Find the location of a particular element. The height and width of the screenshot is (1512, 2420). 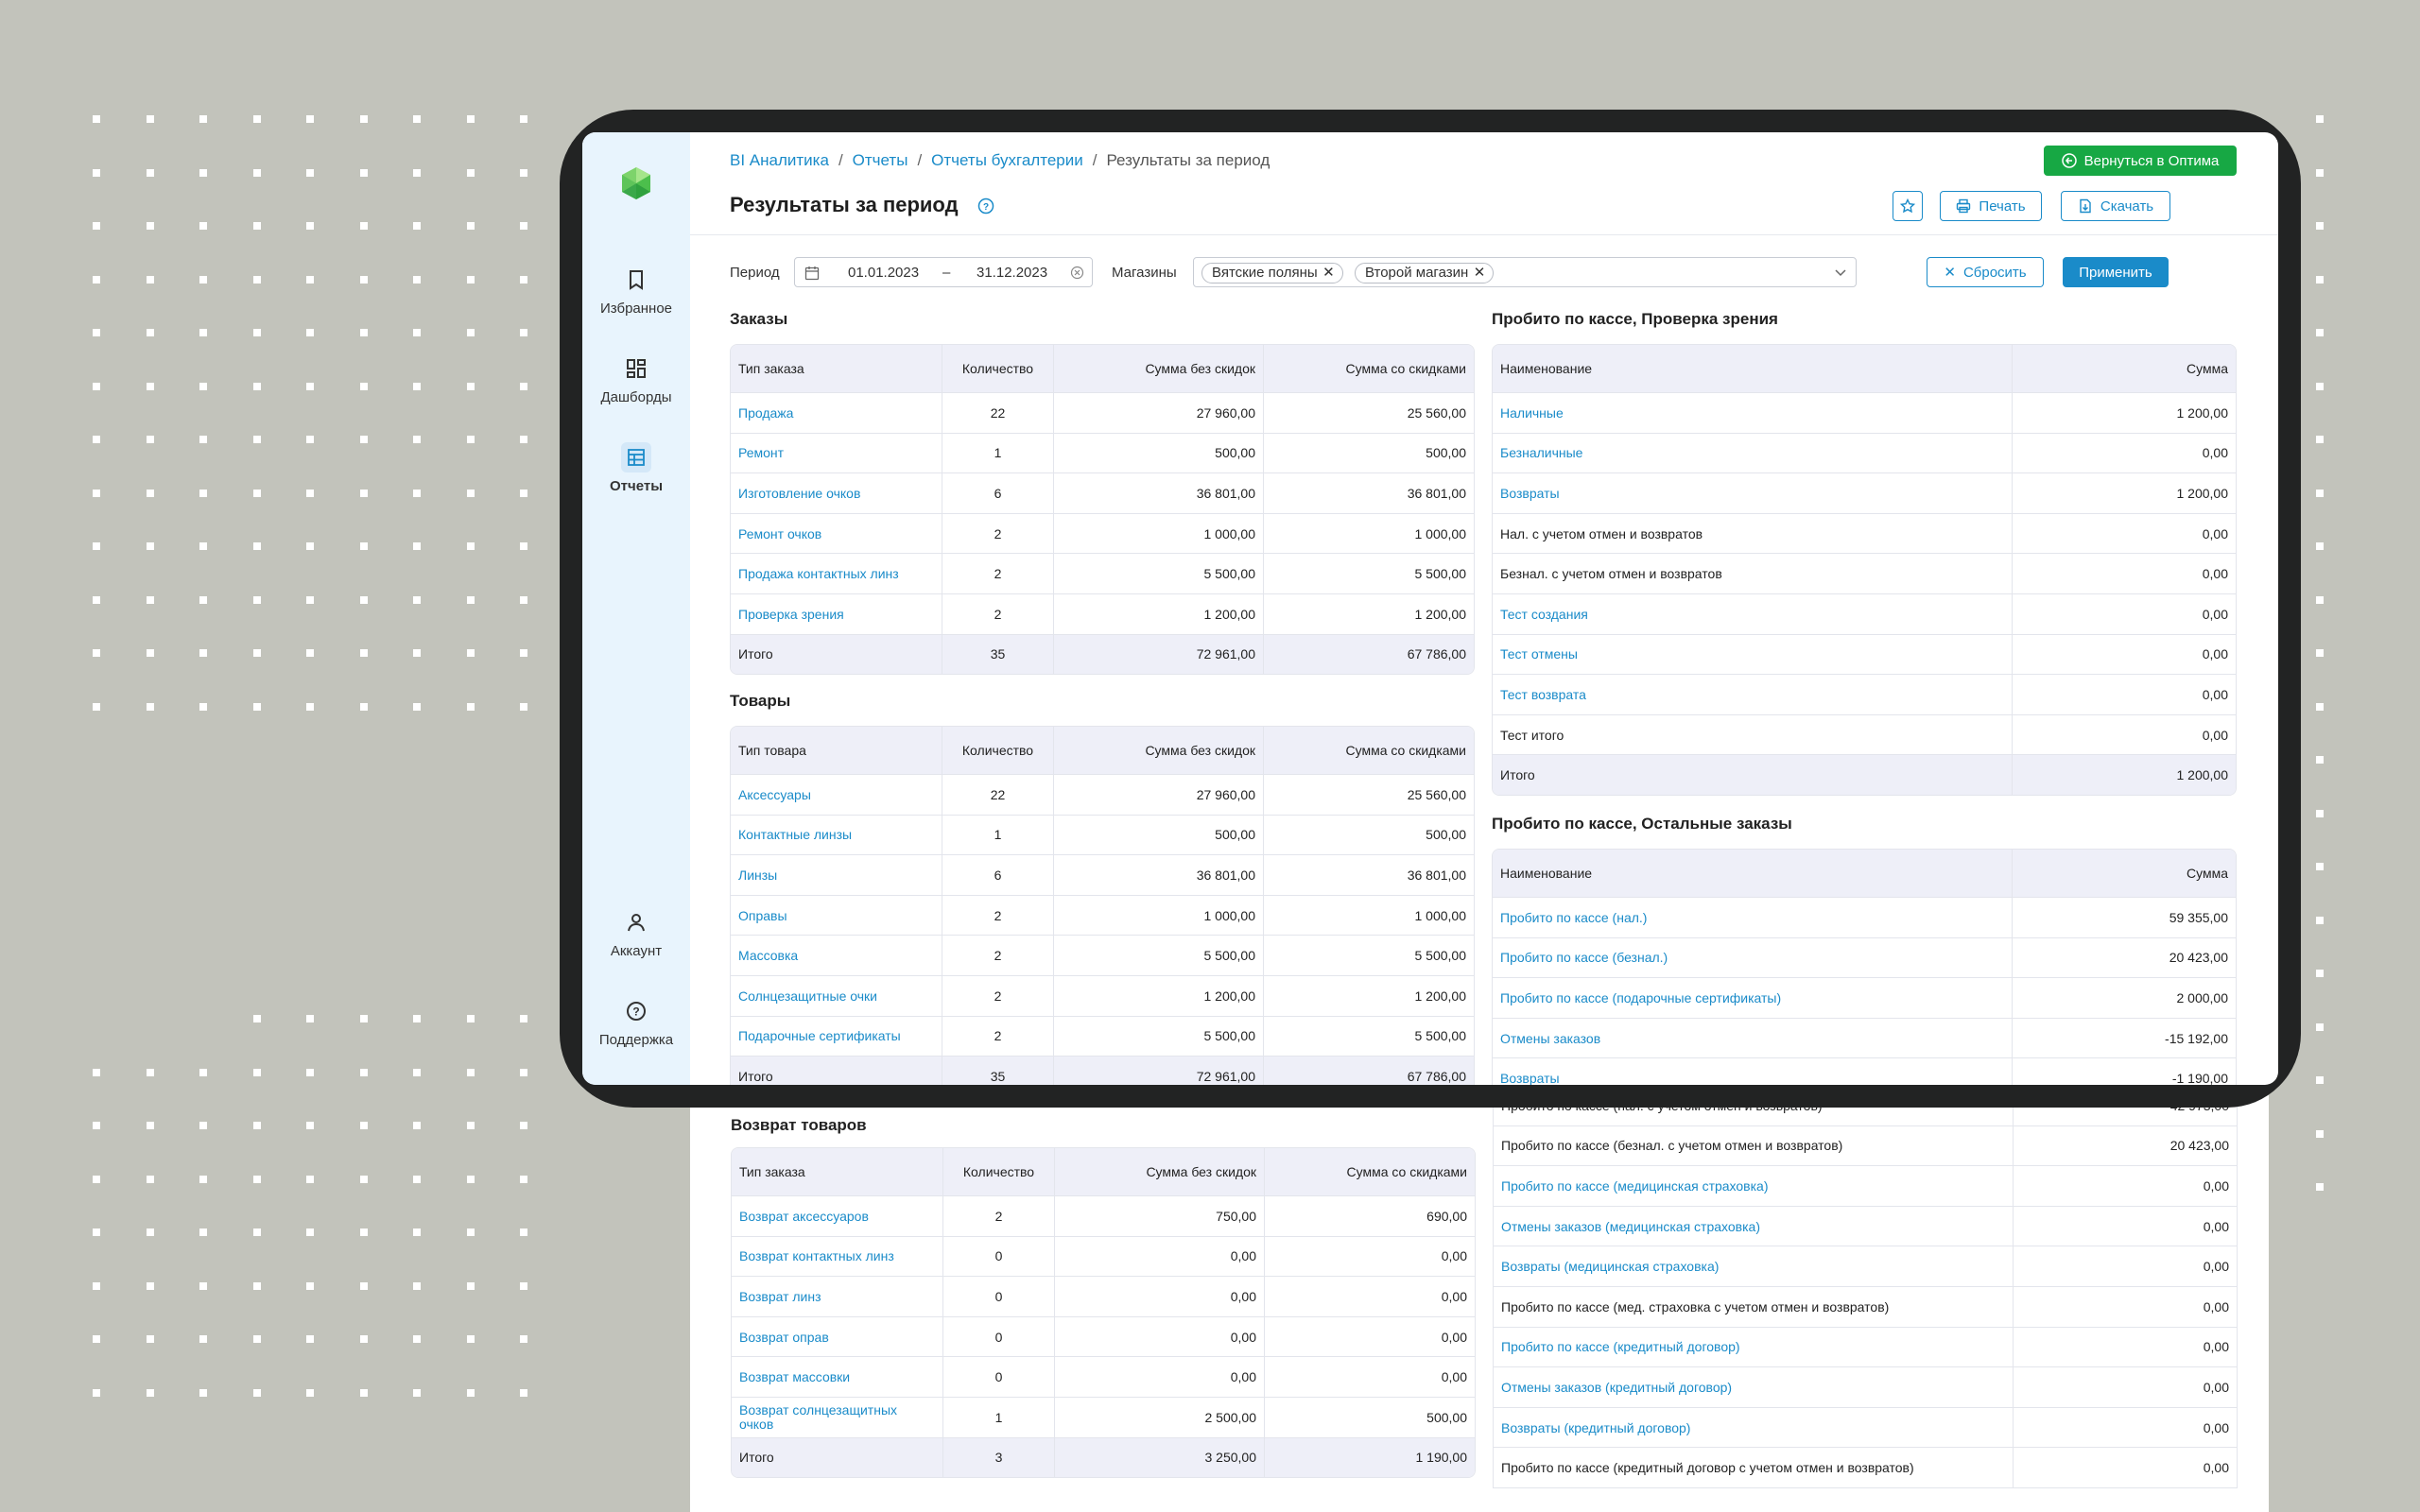

date-to-value: 31.12.2023 is located at coordinates (1012, 273).